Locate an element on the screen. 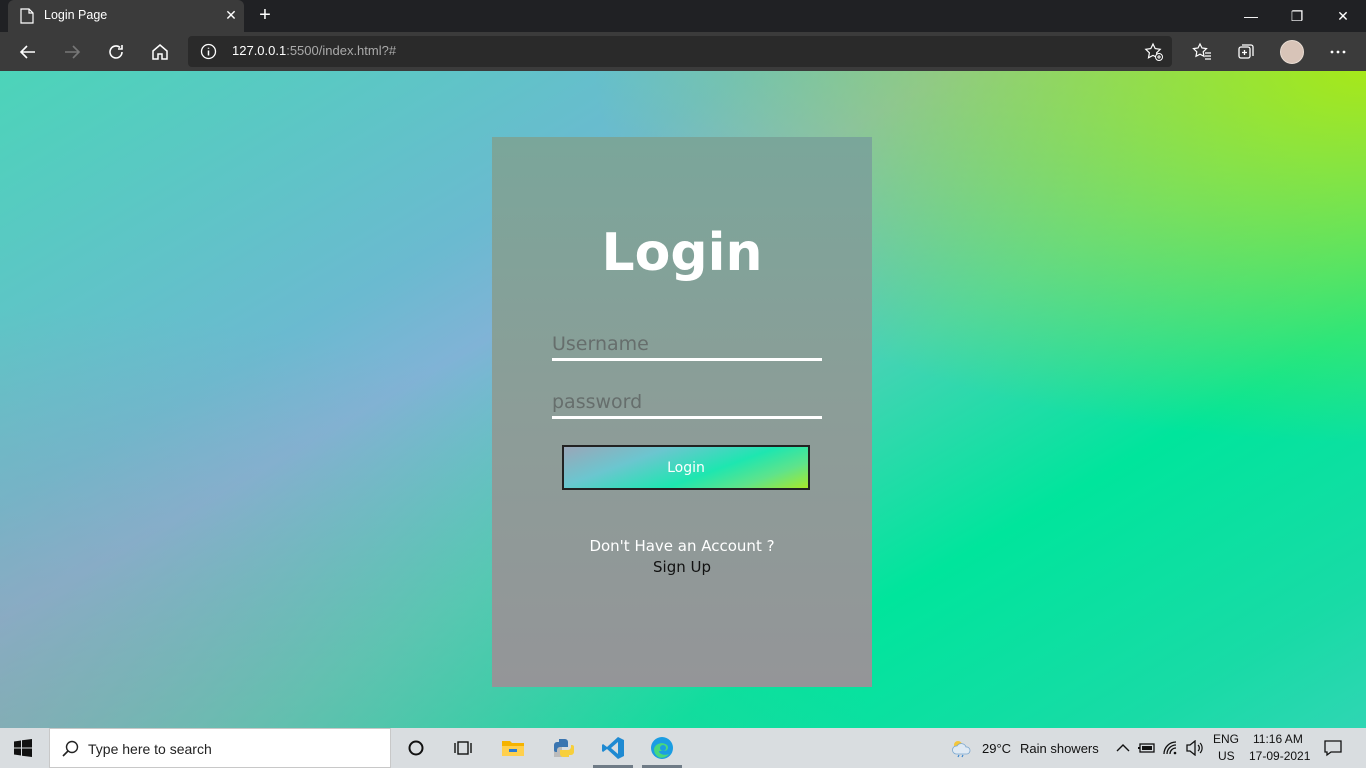 This screenshot has height=768, width=1366. restore-icon: ❐ is located at coordinates (1297, 16).